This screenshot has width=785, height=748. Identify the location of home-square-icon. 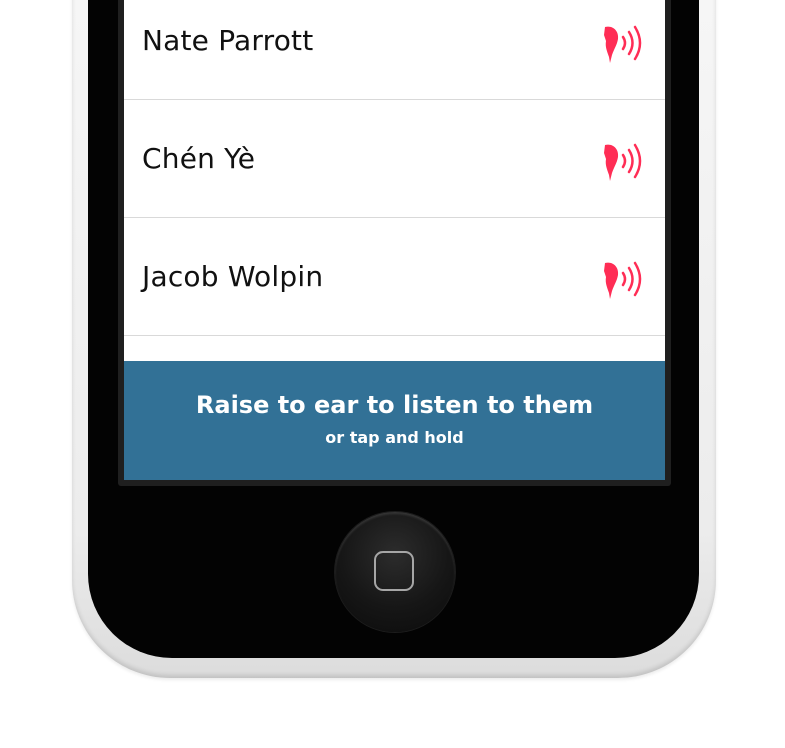
(394, 571).